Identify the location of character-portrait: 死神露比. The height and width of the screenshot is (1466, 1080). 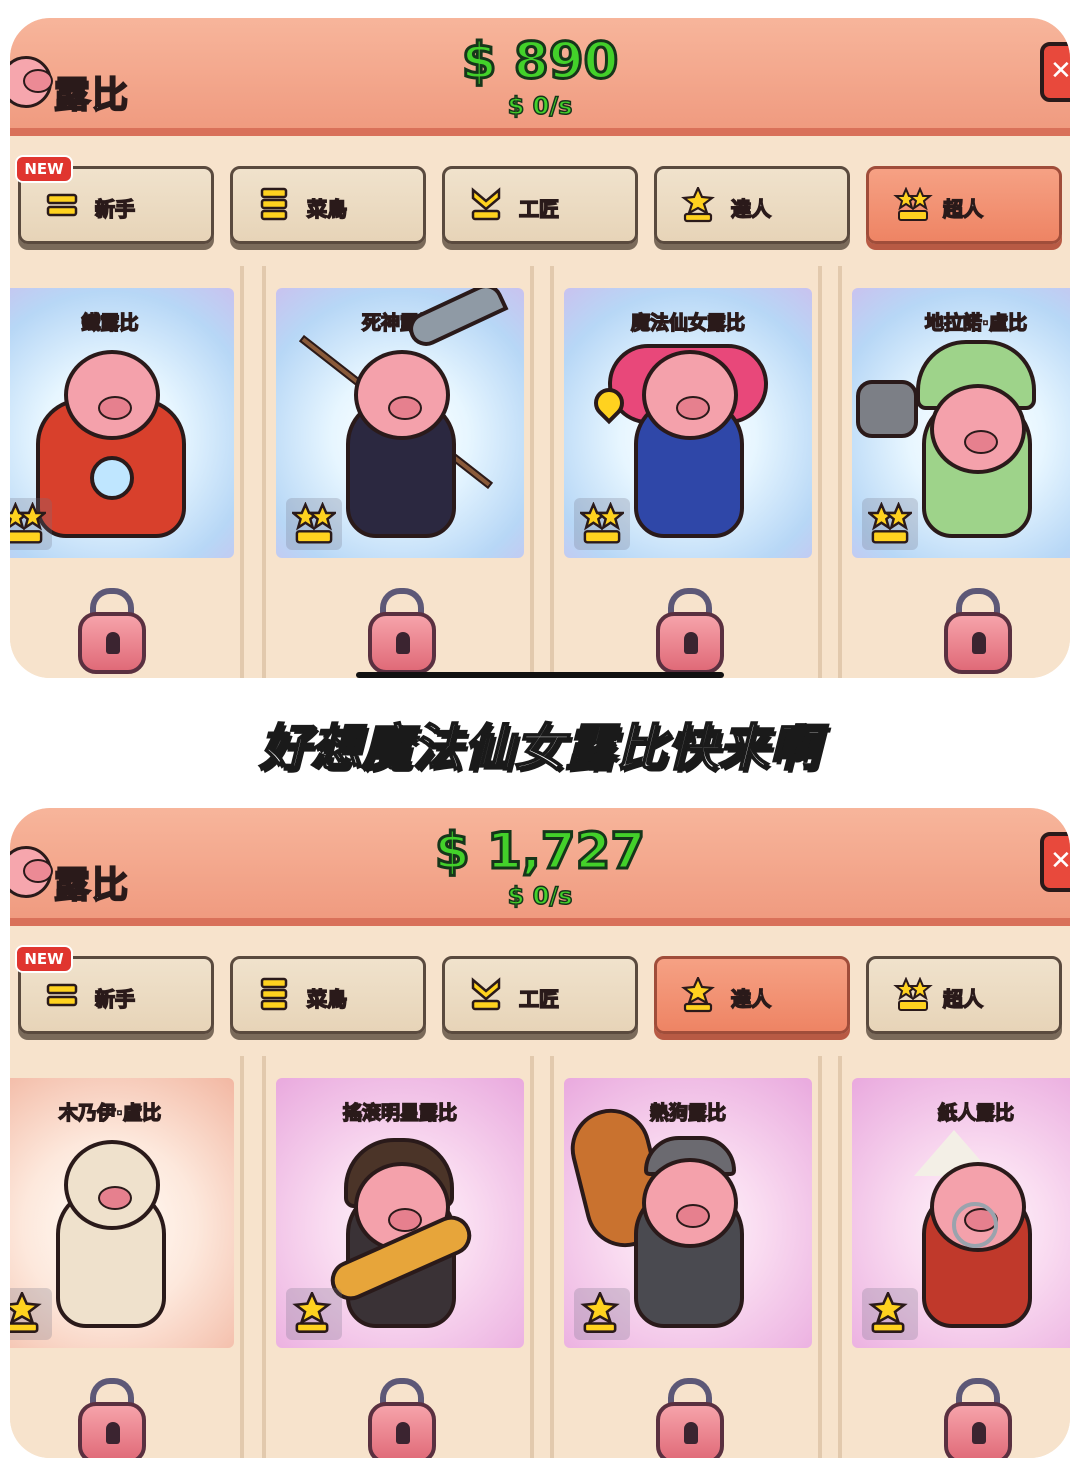
(400, 423).